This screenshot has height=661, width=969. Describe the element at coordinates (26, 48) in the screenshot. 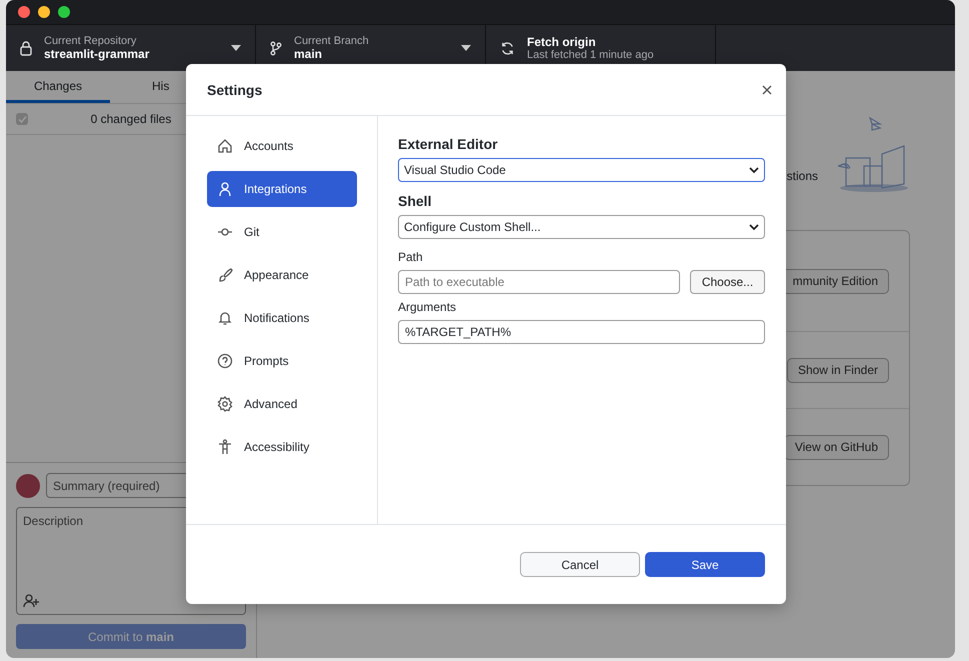

I see `lock-icon` at that location.